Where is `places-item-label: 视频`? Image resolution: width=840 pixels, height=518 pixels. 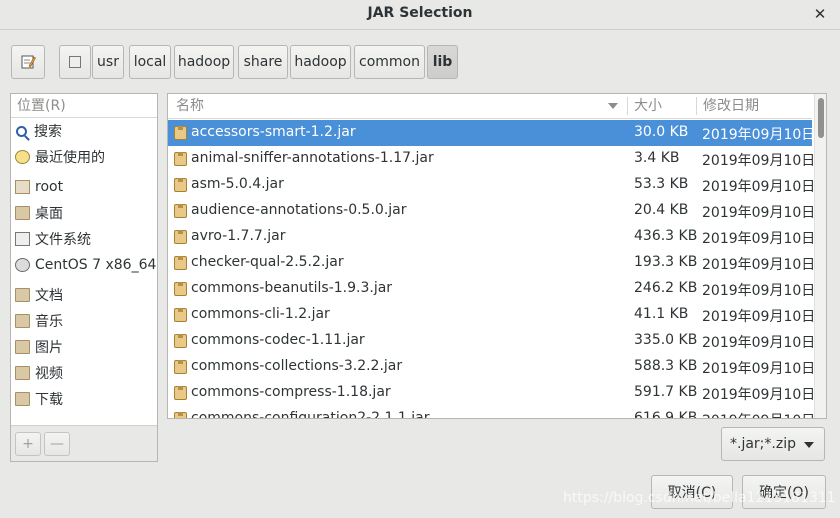
places-item-label: 视频 is located at coordinates (49, 374).